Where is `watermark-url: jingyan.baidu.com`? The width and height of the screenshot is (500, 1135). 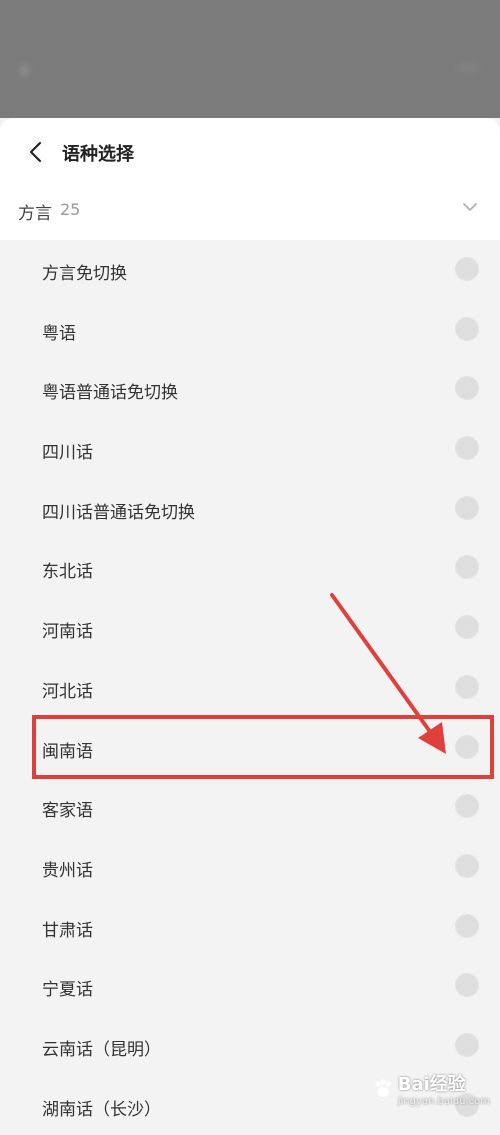 watermark-url: jingyan.baidu.com is located at coordinates (443, 1101).